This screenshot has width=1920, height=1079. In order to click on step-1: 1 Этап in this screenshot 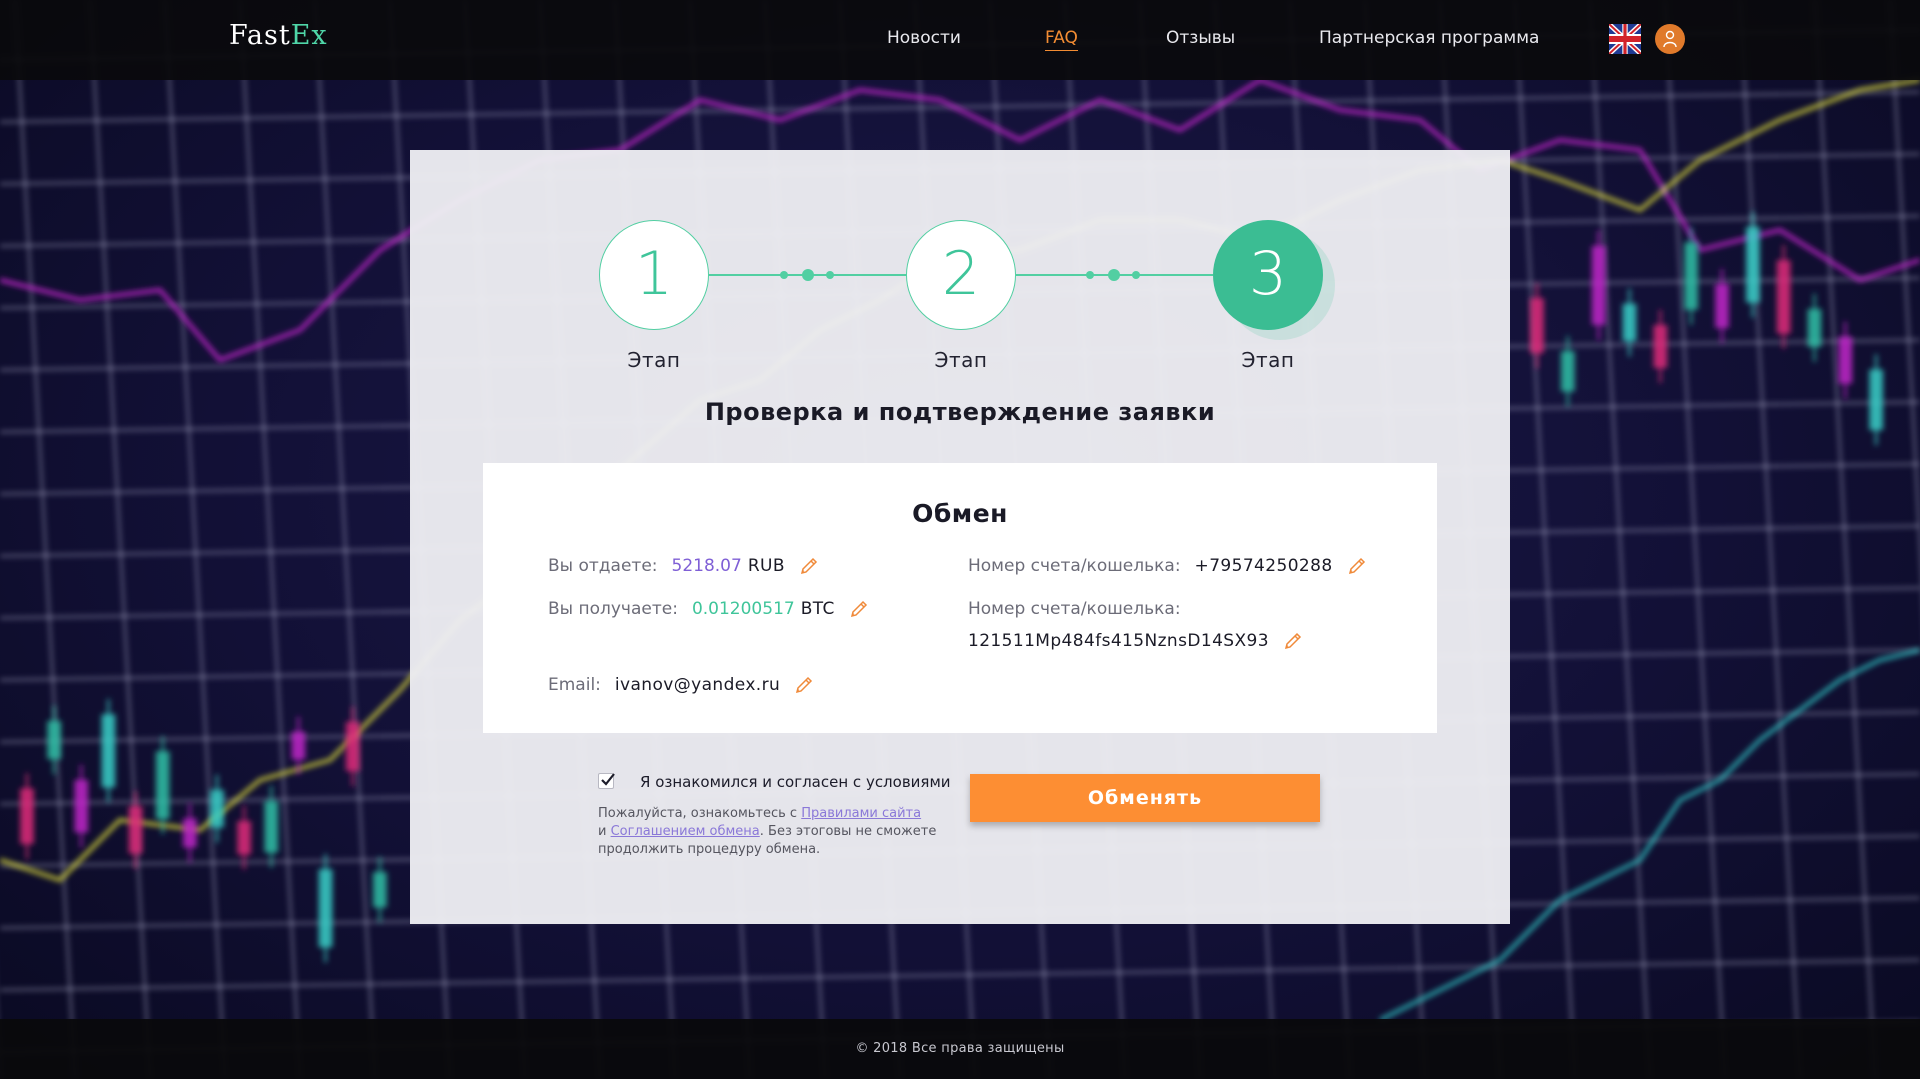, I will do `click(654, 296)`.